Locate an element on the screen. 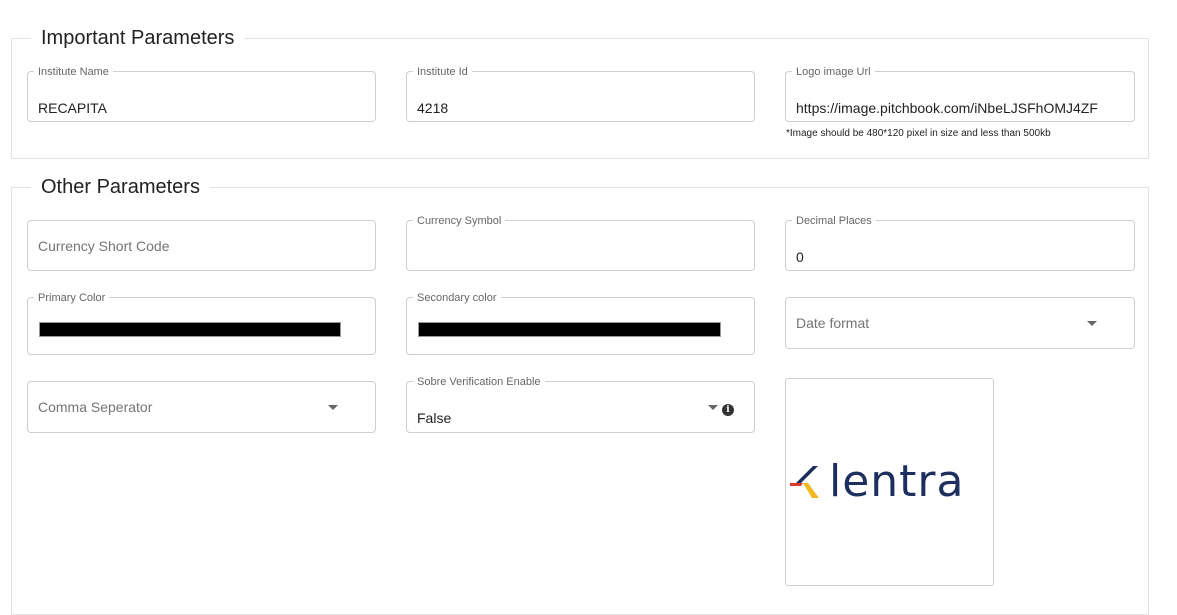 The image size is (1177, 615). currency-short-code-placeholder: Currency Short Code is located at coordinates (104, 245).